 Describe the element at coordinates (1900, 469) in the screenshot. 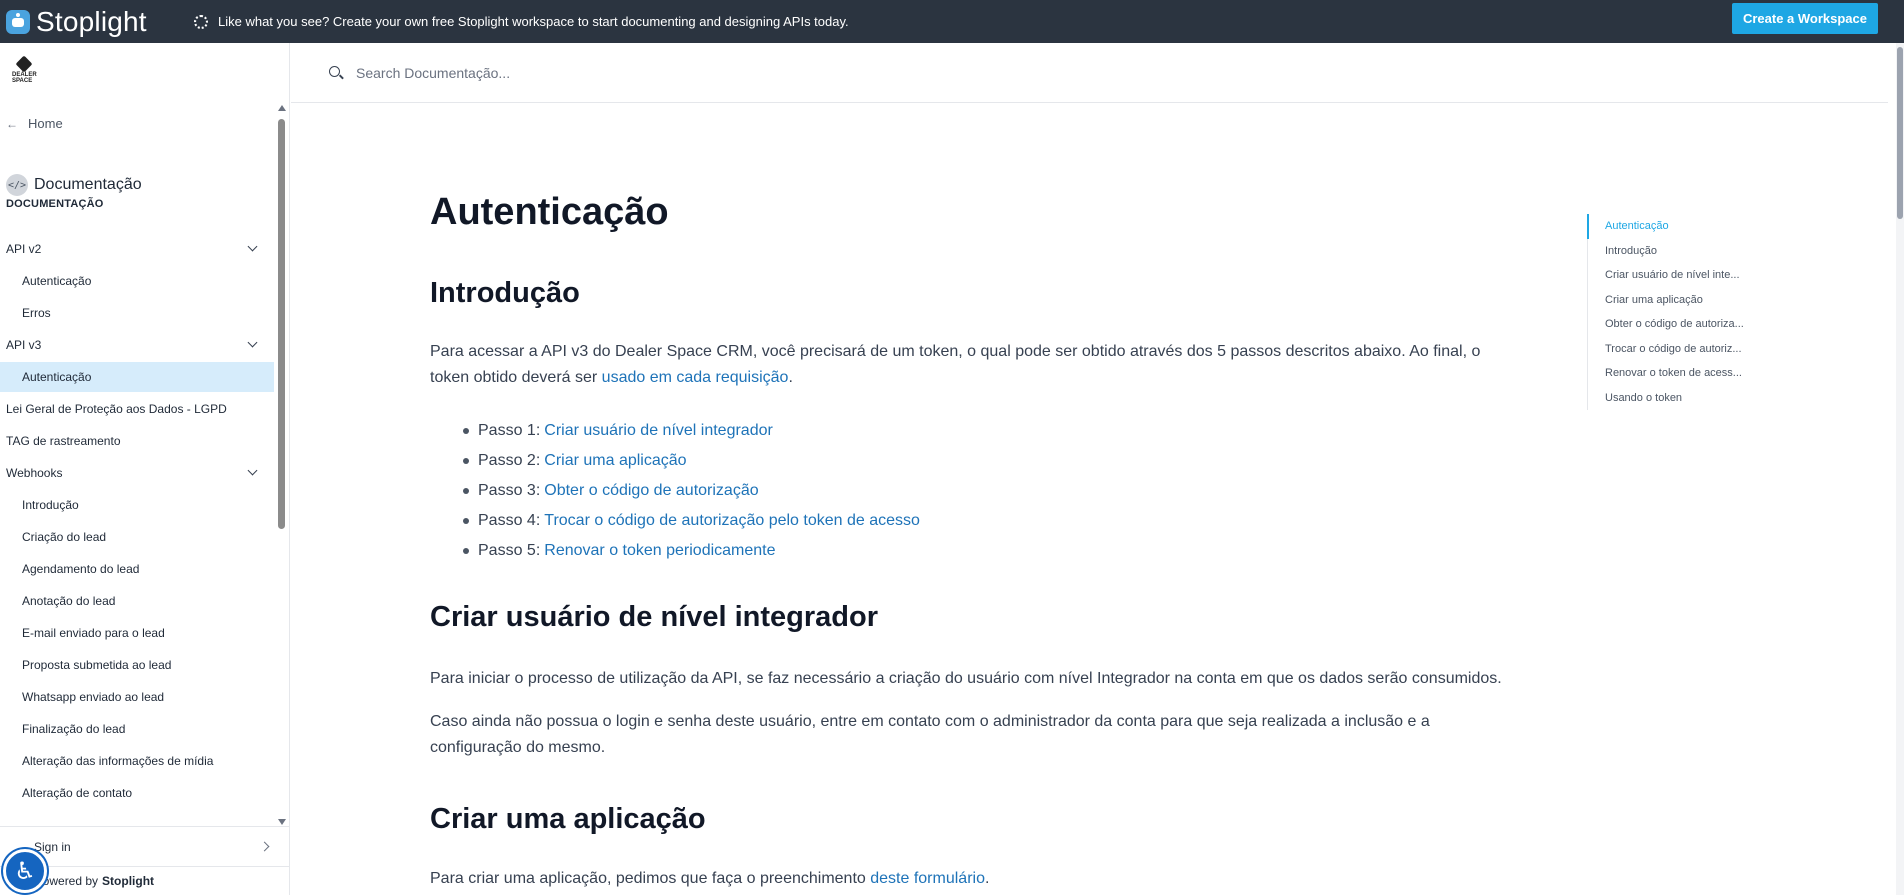

I see `page-scrollbar` at that location.